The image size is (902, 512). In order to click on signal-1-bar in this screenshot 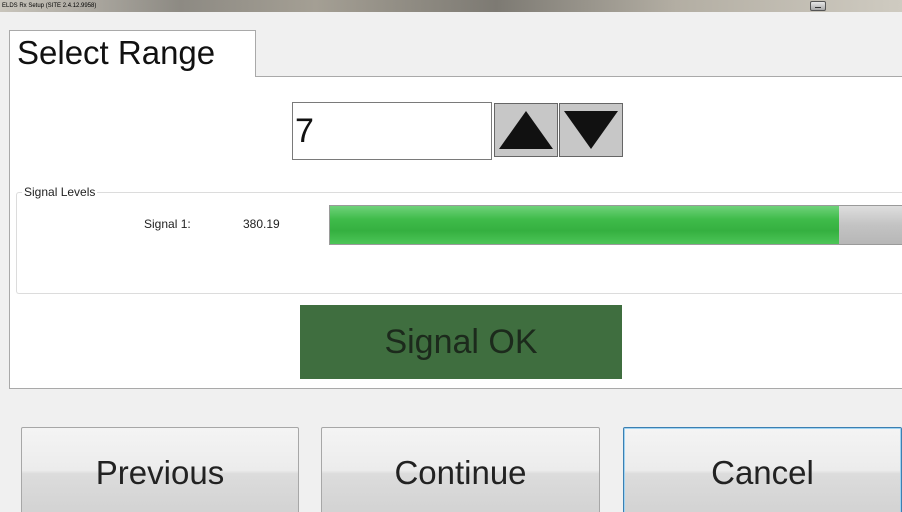, I will do `click(615, 225)`.